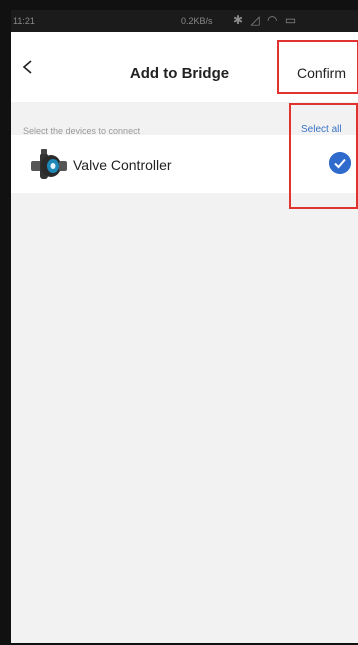 The width and height of the screenshot is (358, 645). I want to click on status-bar: 11:21 0.2KB/s ✱ ◿ ◠ ▭, so click(184, 21).